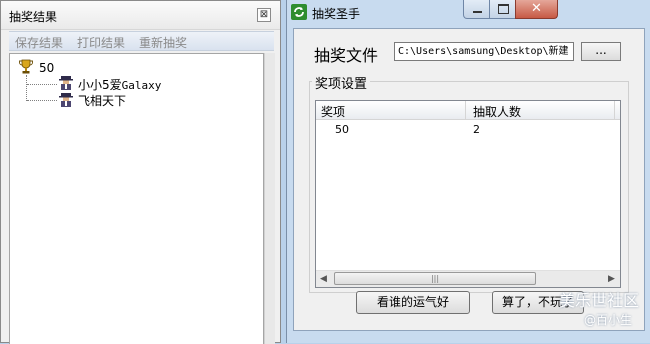 This screenshot has height=344, width=650. I want to click on save-result-button: 保存结果, so click(39, 42).